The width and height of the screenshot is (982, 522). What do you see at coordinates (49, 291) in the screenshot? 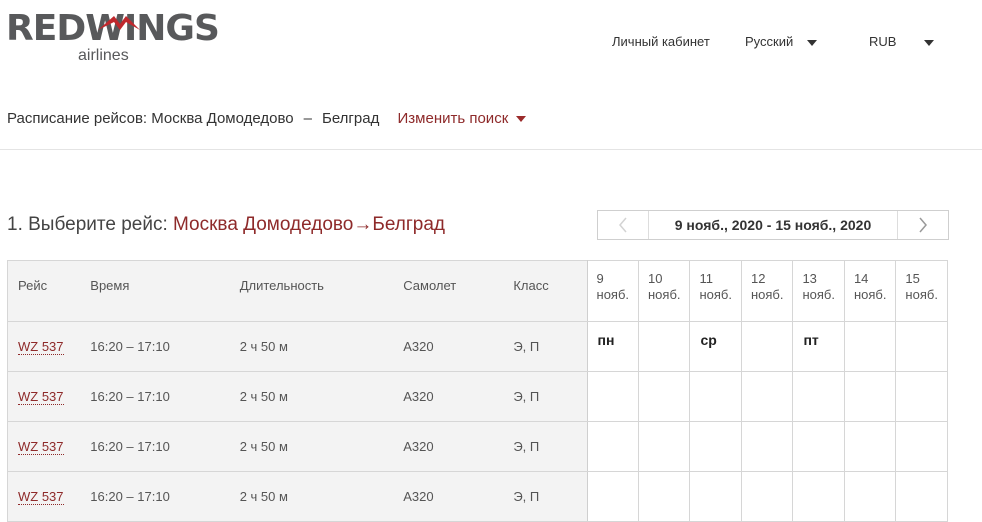
I see `header-flight: Рейс` at bounding box center [49, 291].